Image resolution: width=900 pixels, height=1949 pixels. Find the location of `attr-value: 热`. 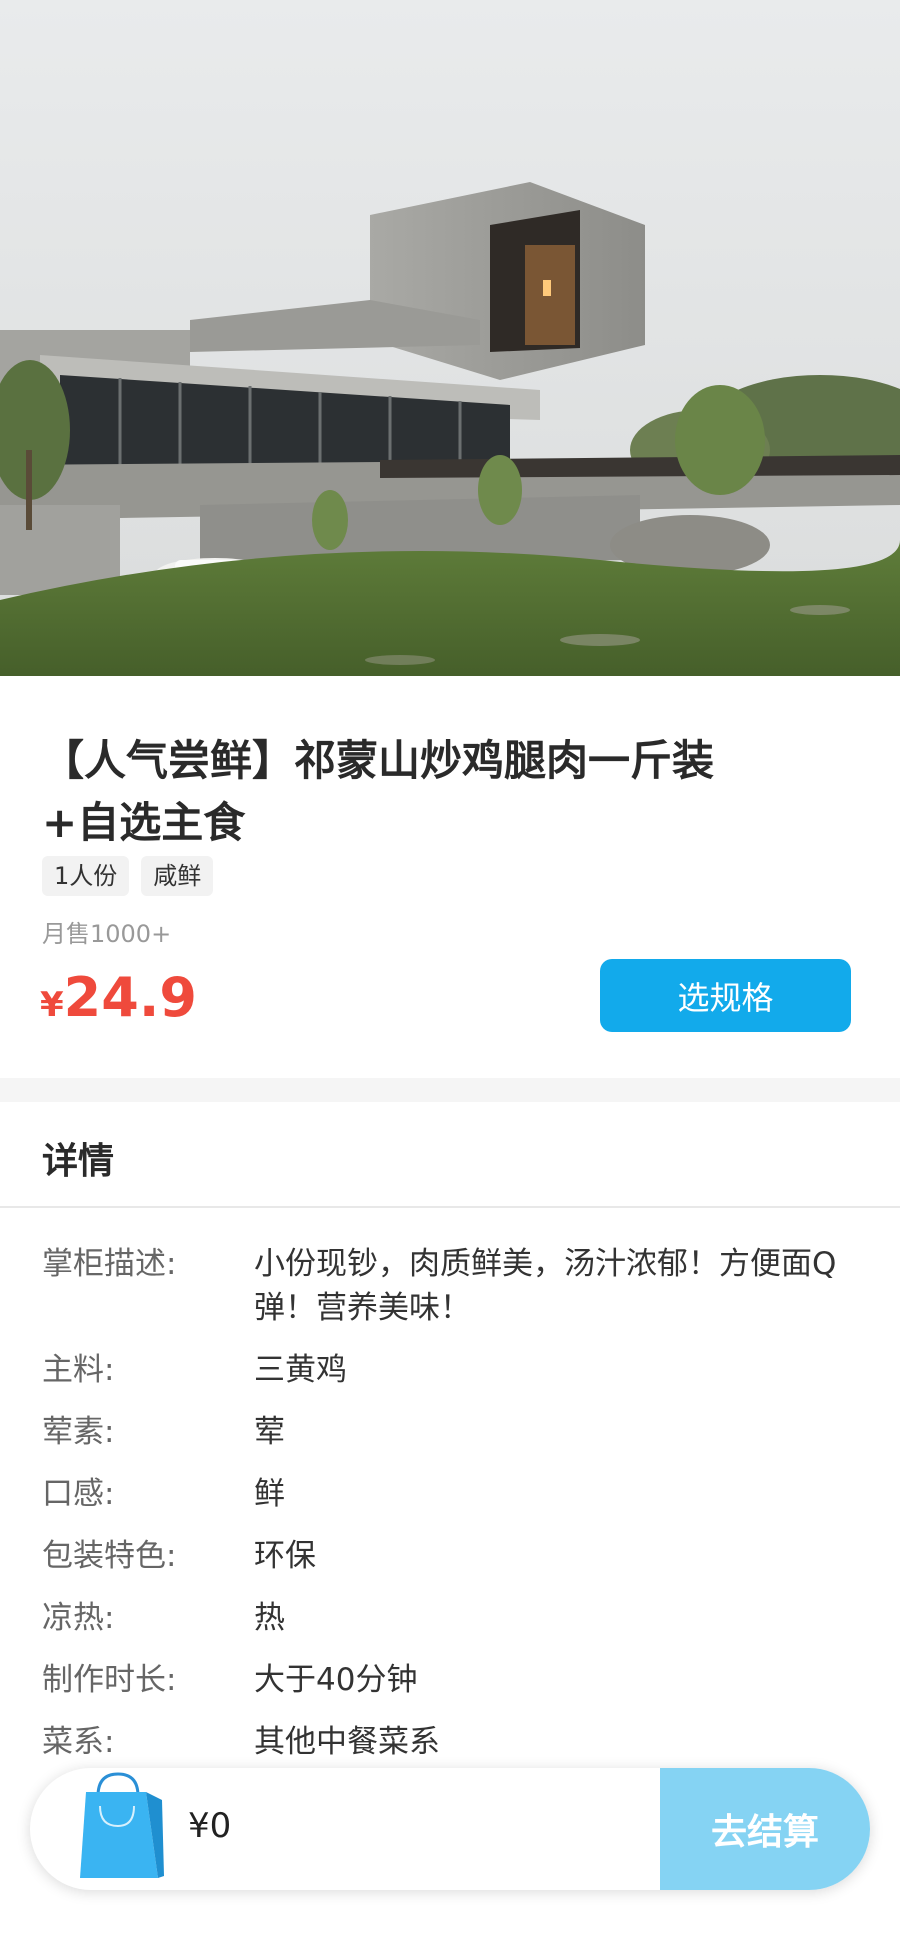

attr-value: 热 is located at coordinates (269, 1618).